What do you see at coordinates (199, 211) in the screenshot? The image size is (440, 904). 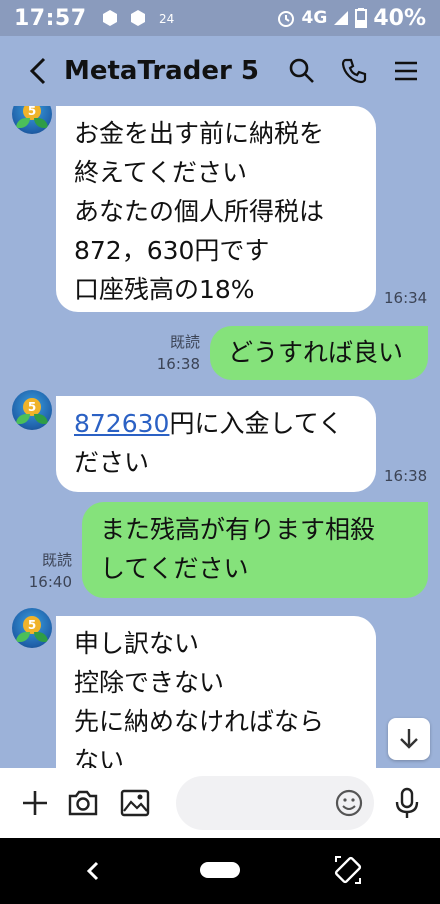 I see `message-line: あなたの個人所得税は` at bounding box center [199, 211].